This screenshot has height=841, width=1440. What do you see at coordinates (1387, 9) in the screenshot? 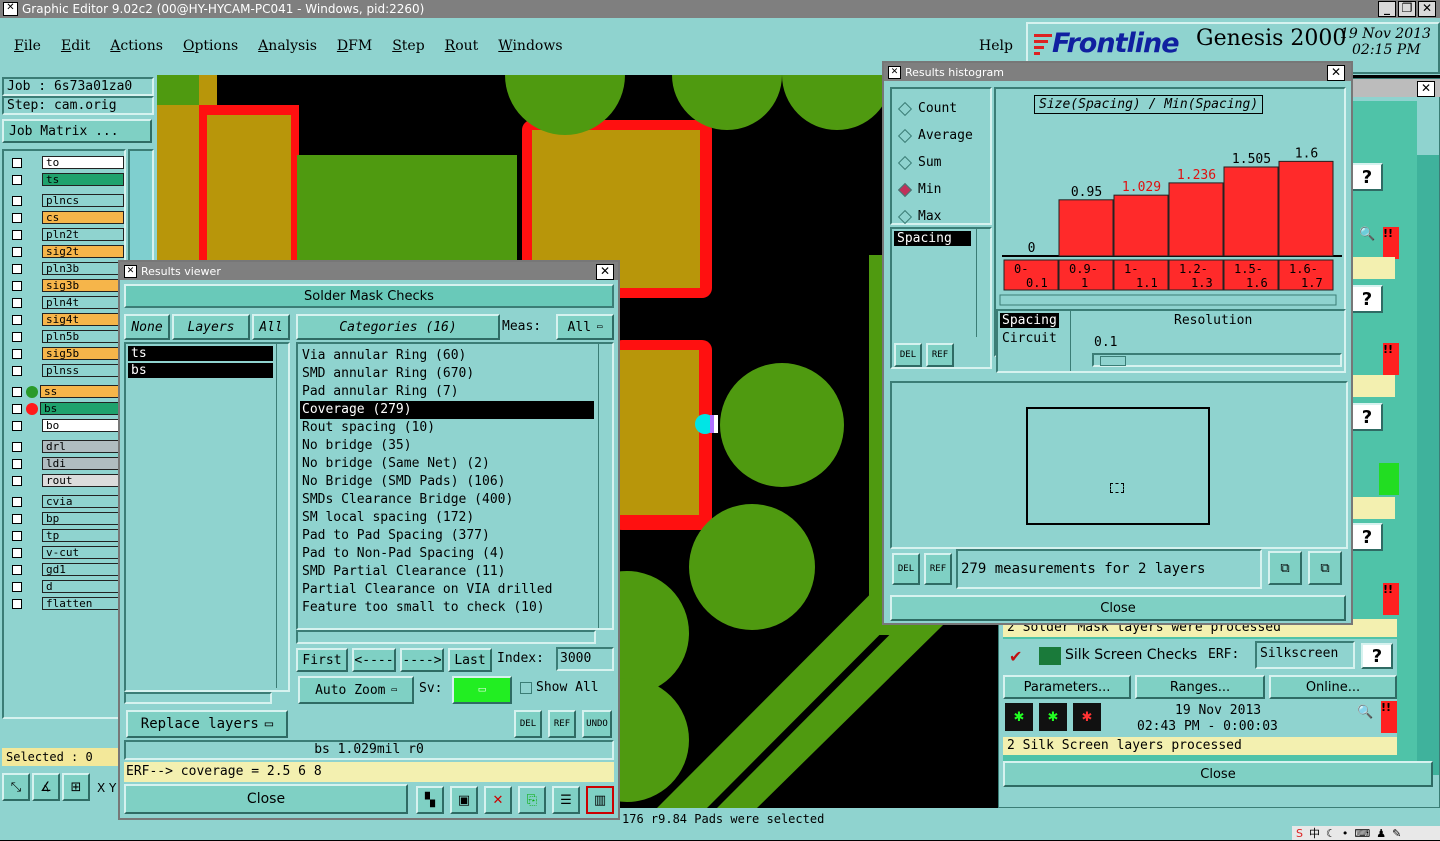
I see `minimize-icon: _` at bounding box center [1387, 9].